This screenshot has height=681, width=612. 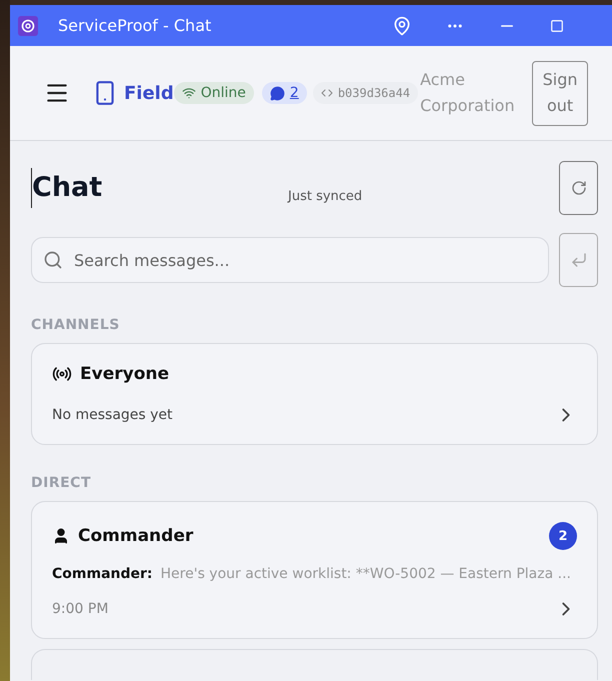 What do you see at coordinates (314, 394) in the screenshot?
I see `chat-card: Everyone No messages yet` at bounding box center [314, 394].